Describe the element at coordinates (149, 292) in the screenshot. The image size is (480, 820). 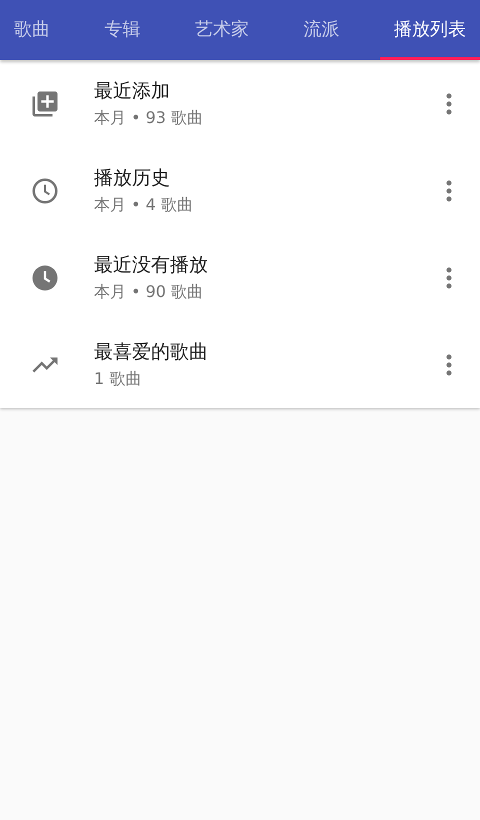
I see `playlist-subtitle: 本月 • 90 歌曲` at that location.